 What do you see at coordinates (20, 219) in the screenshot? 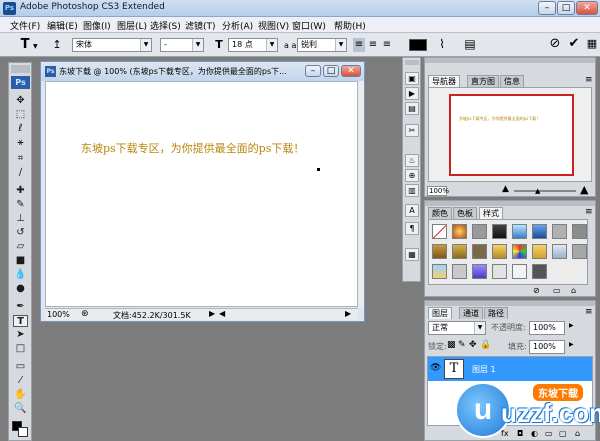
I see `clone-stamp-tool-icon: ⊥` at bounding box center [20, 219].